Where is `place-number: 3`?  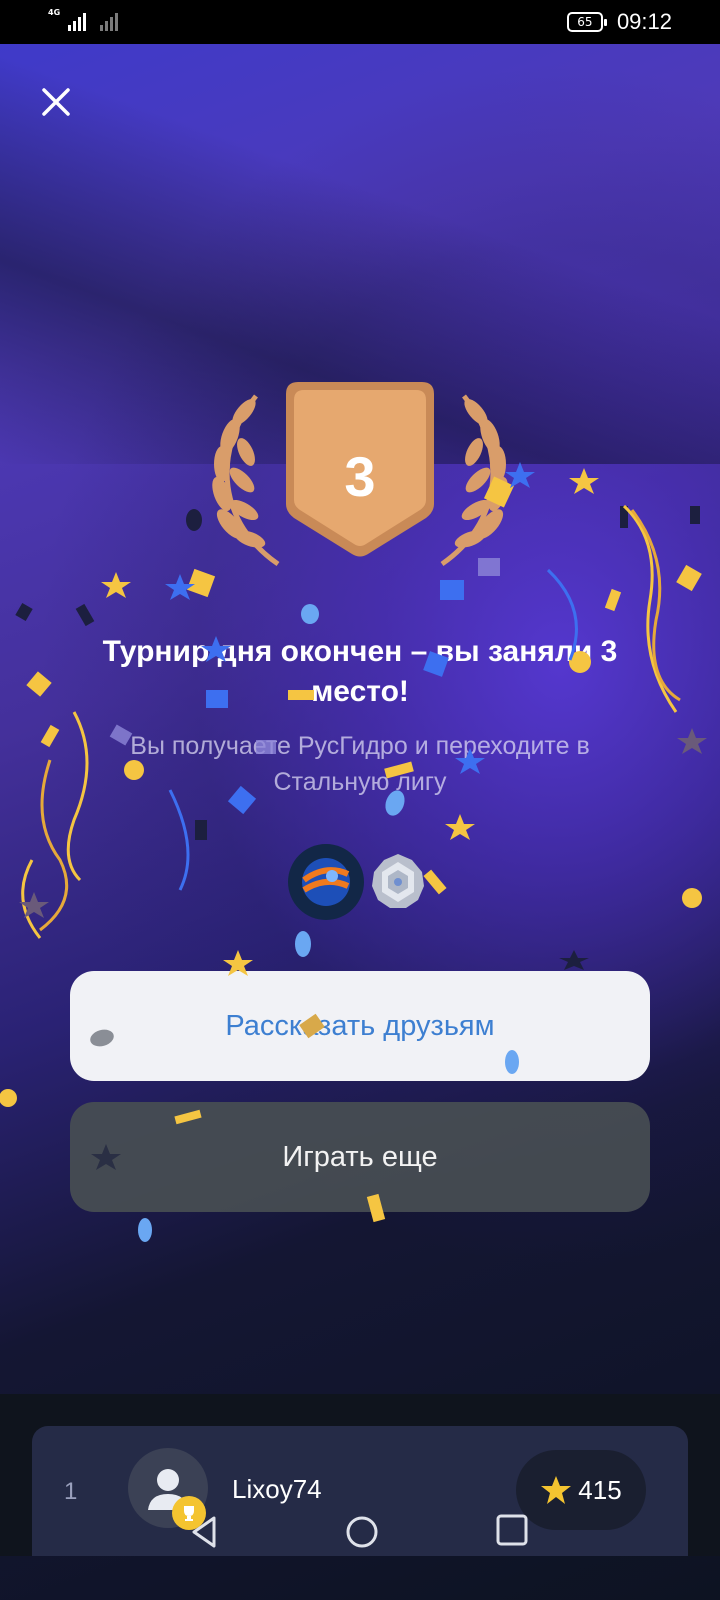 place-number: 3 is located at coordinates (360, 476).